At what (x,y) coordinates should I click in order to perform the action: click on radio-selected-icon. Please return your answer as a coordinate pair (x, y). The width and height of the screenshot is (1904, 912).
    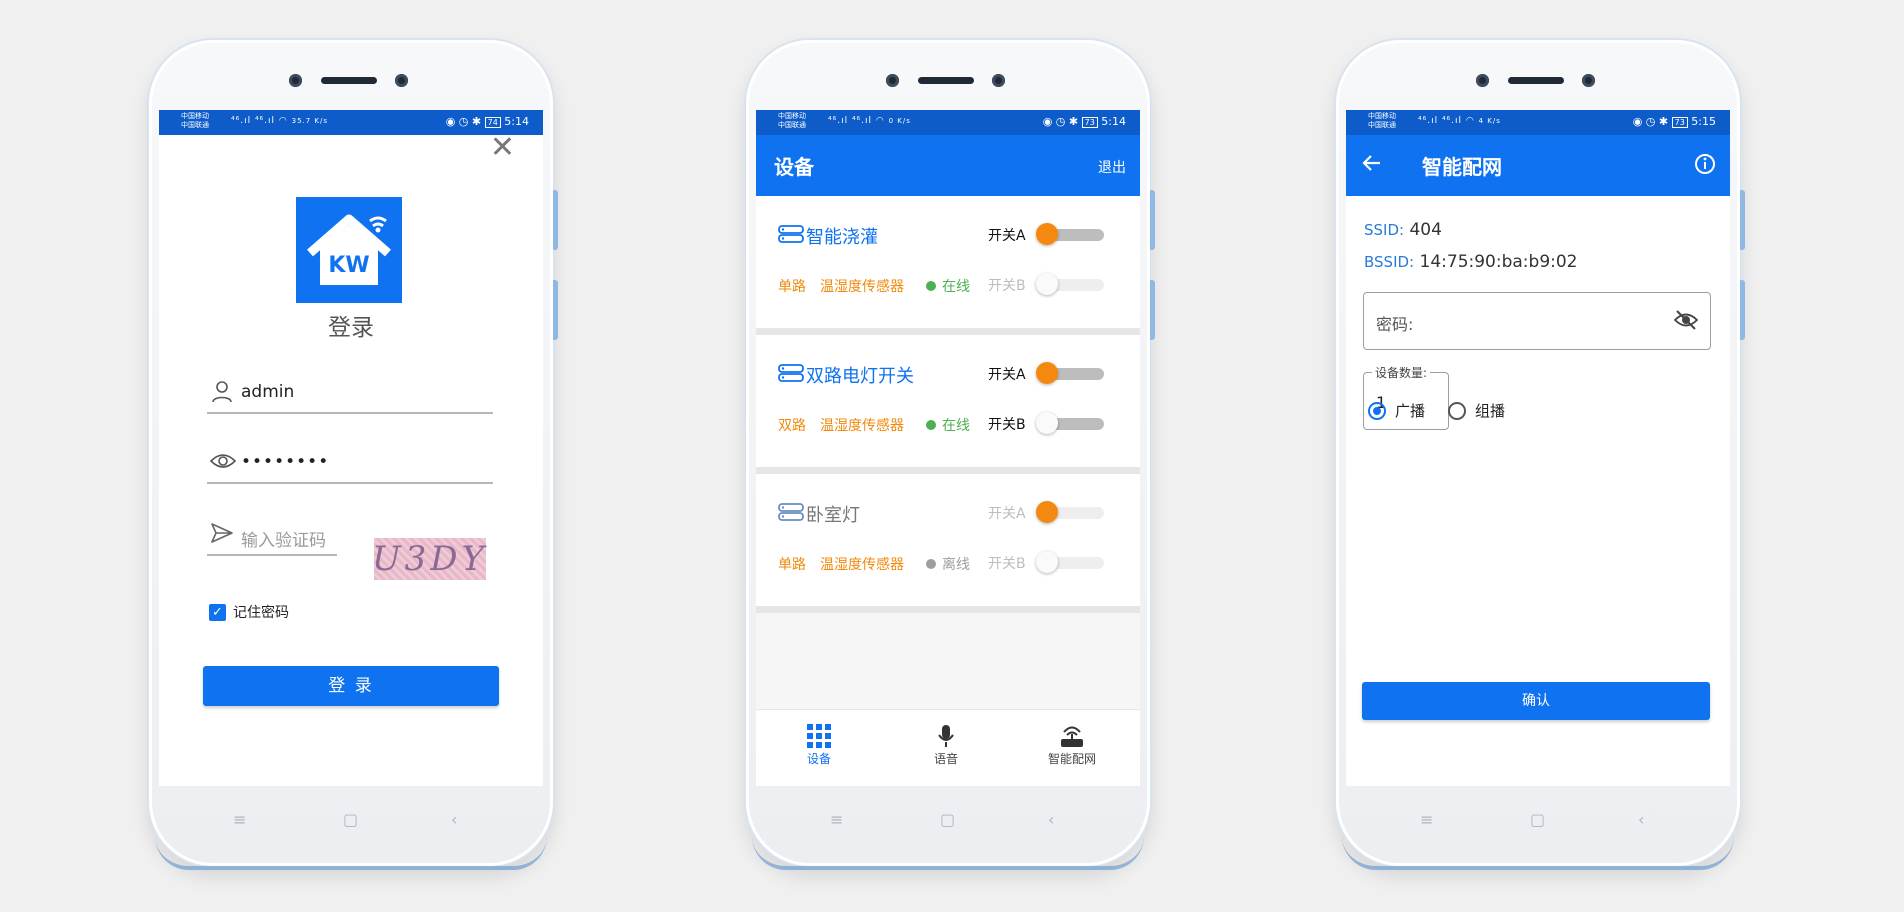
    Looking at the image, I should click on (1377, 410).